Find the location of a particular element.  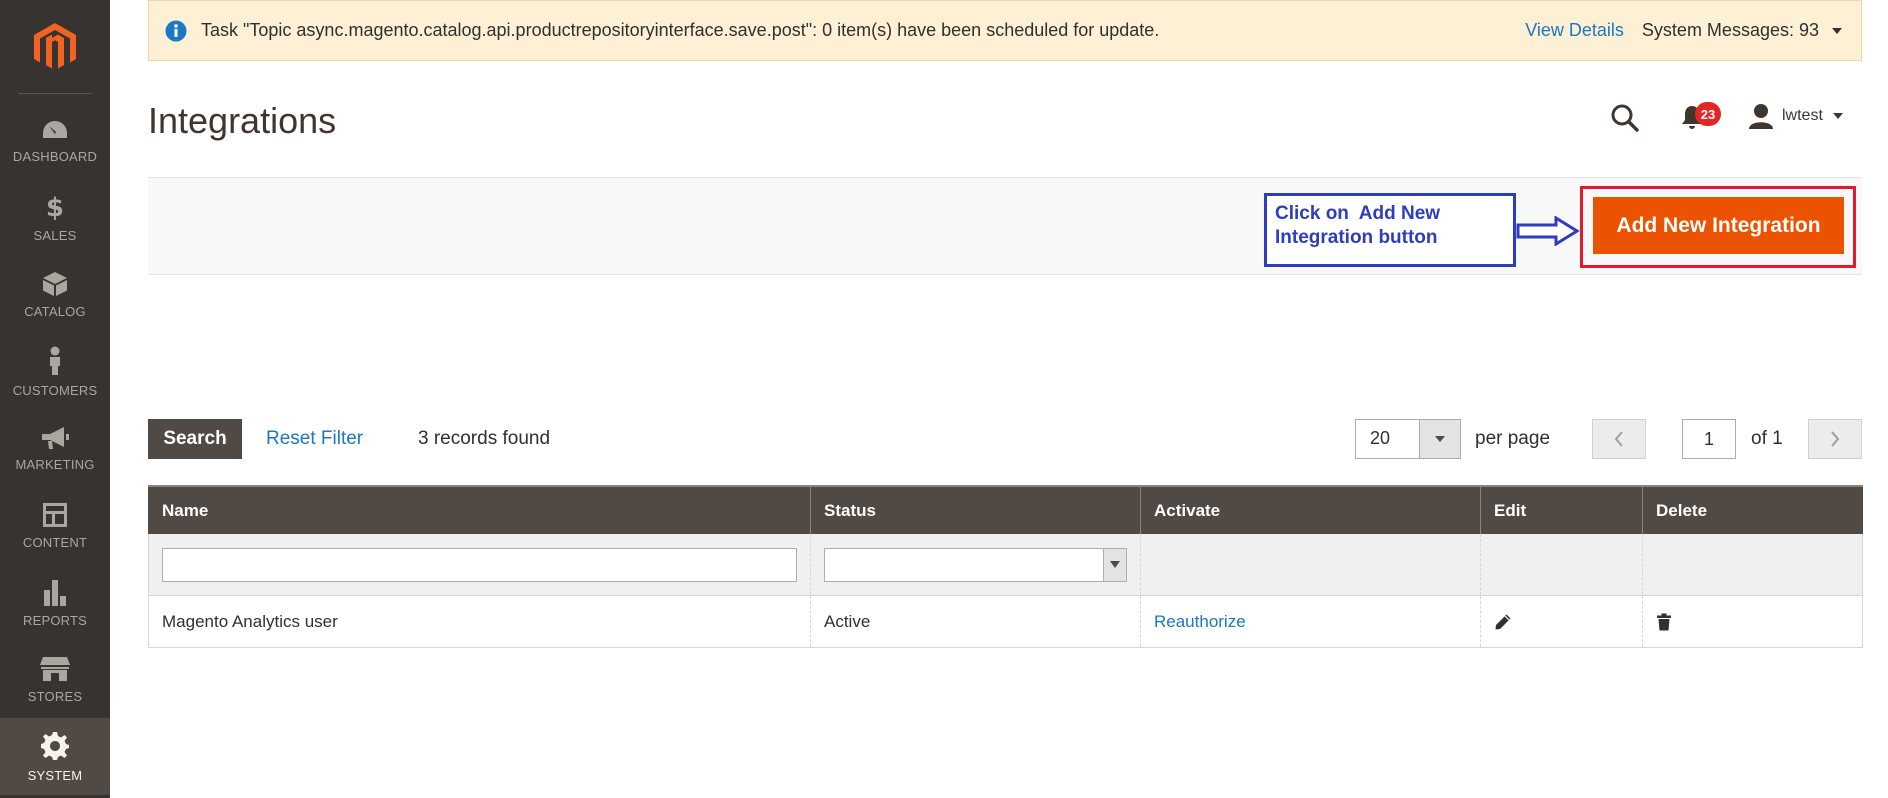

person-icon is located at coordinates (55, 360).